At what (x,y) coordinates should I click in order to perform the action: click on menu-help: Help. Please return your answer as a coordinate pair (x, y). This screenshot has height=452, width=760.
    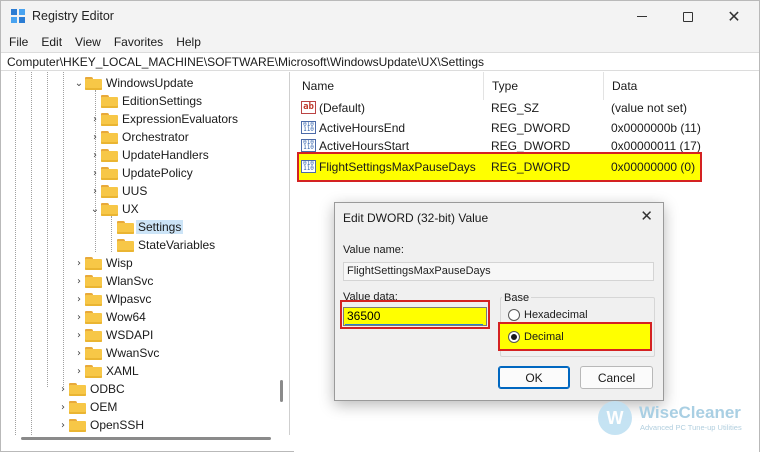
    Looking at the image, I should click on (188, 42).